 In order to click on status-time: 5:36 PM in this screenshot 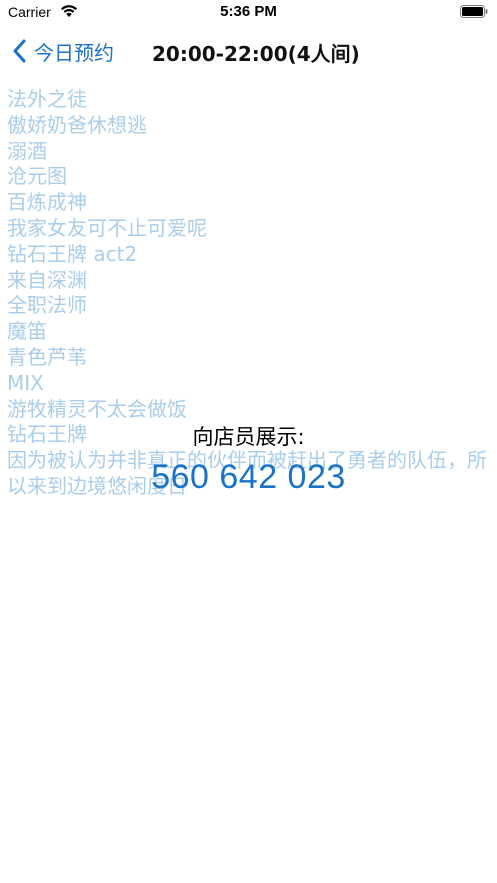, I will do `click(248, 11)`.